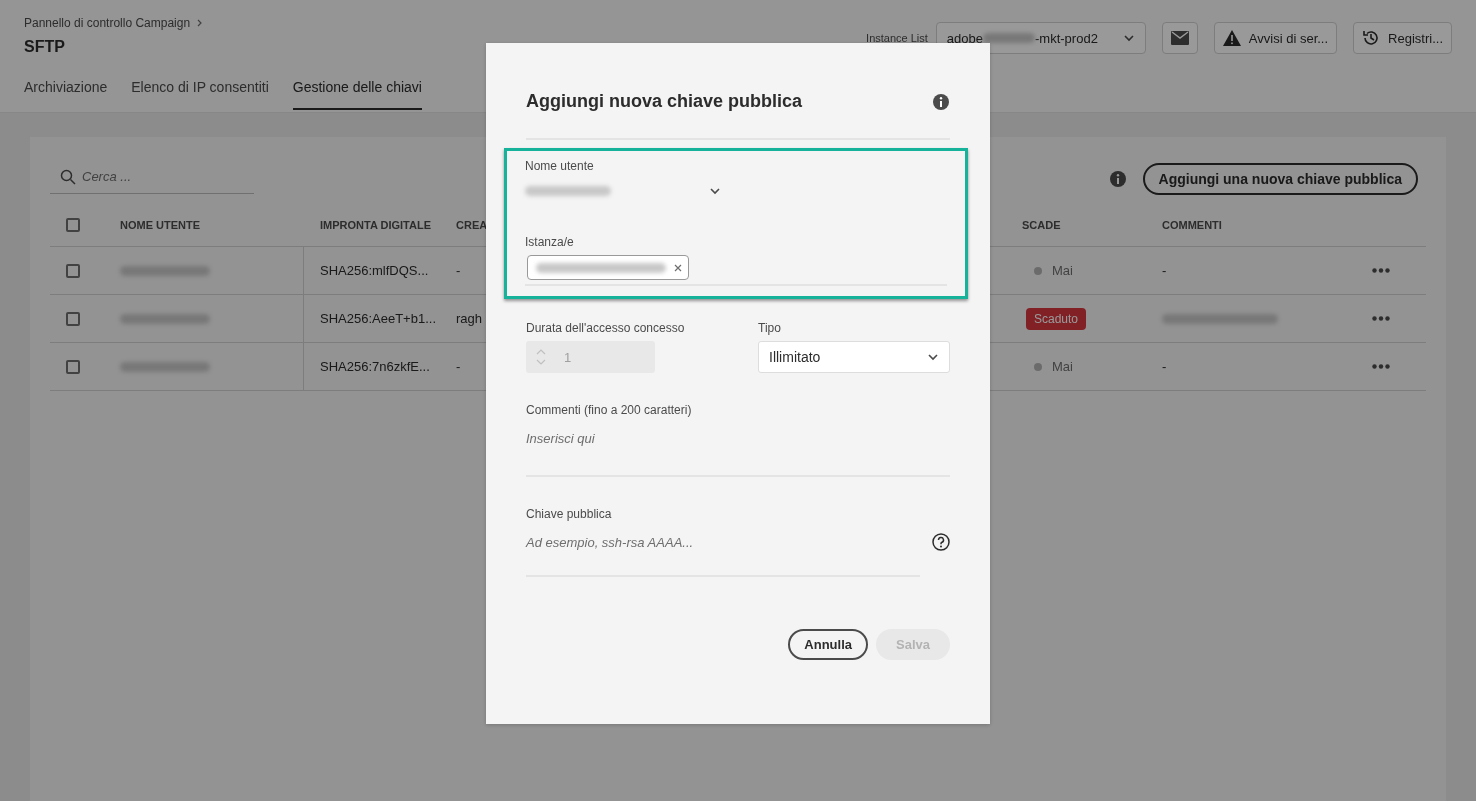 The width and height of the screenshot is (1476, 801). I want to click on envelope-icon, so click(1179, 38).